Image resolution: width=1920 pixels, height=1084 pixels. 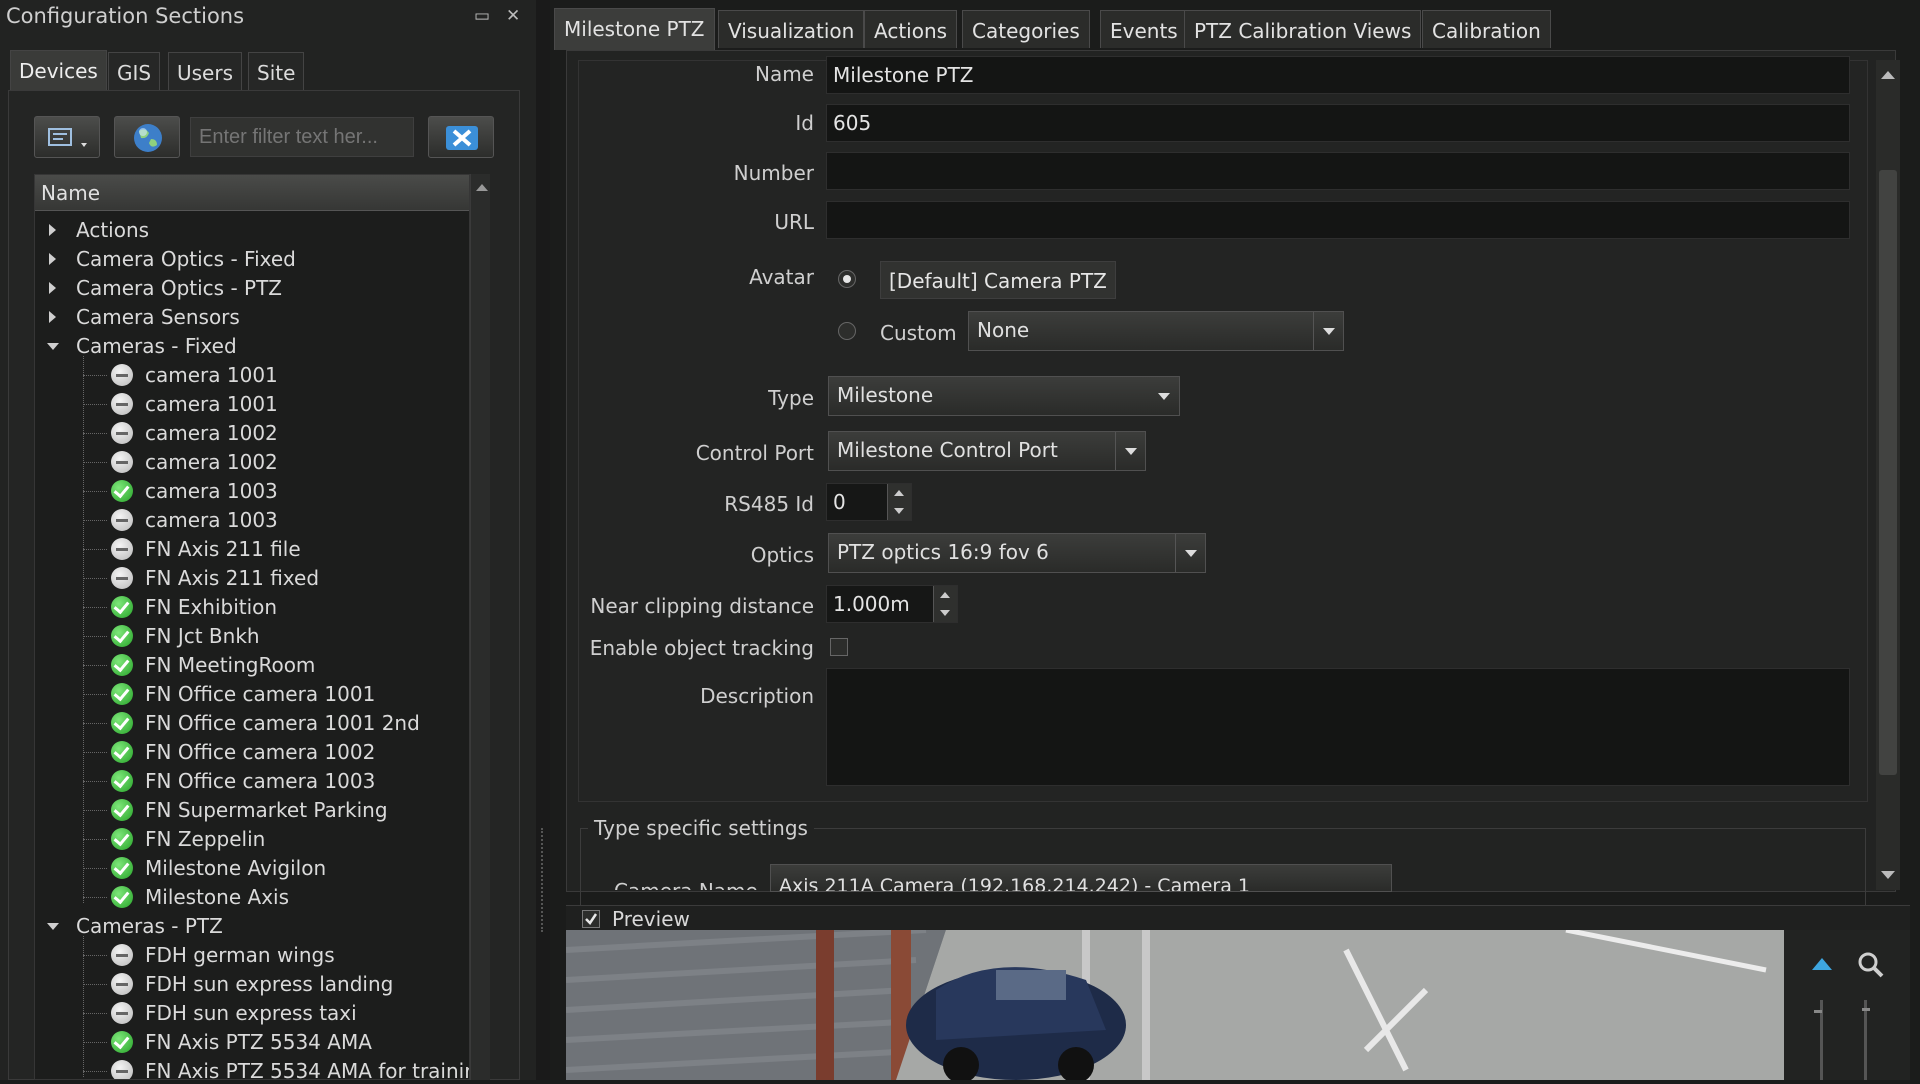 I want to click on globe-button, so click(x=147, y=137).